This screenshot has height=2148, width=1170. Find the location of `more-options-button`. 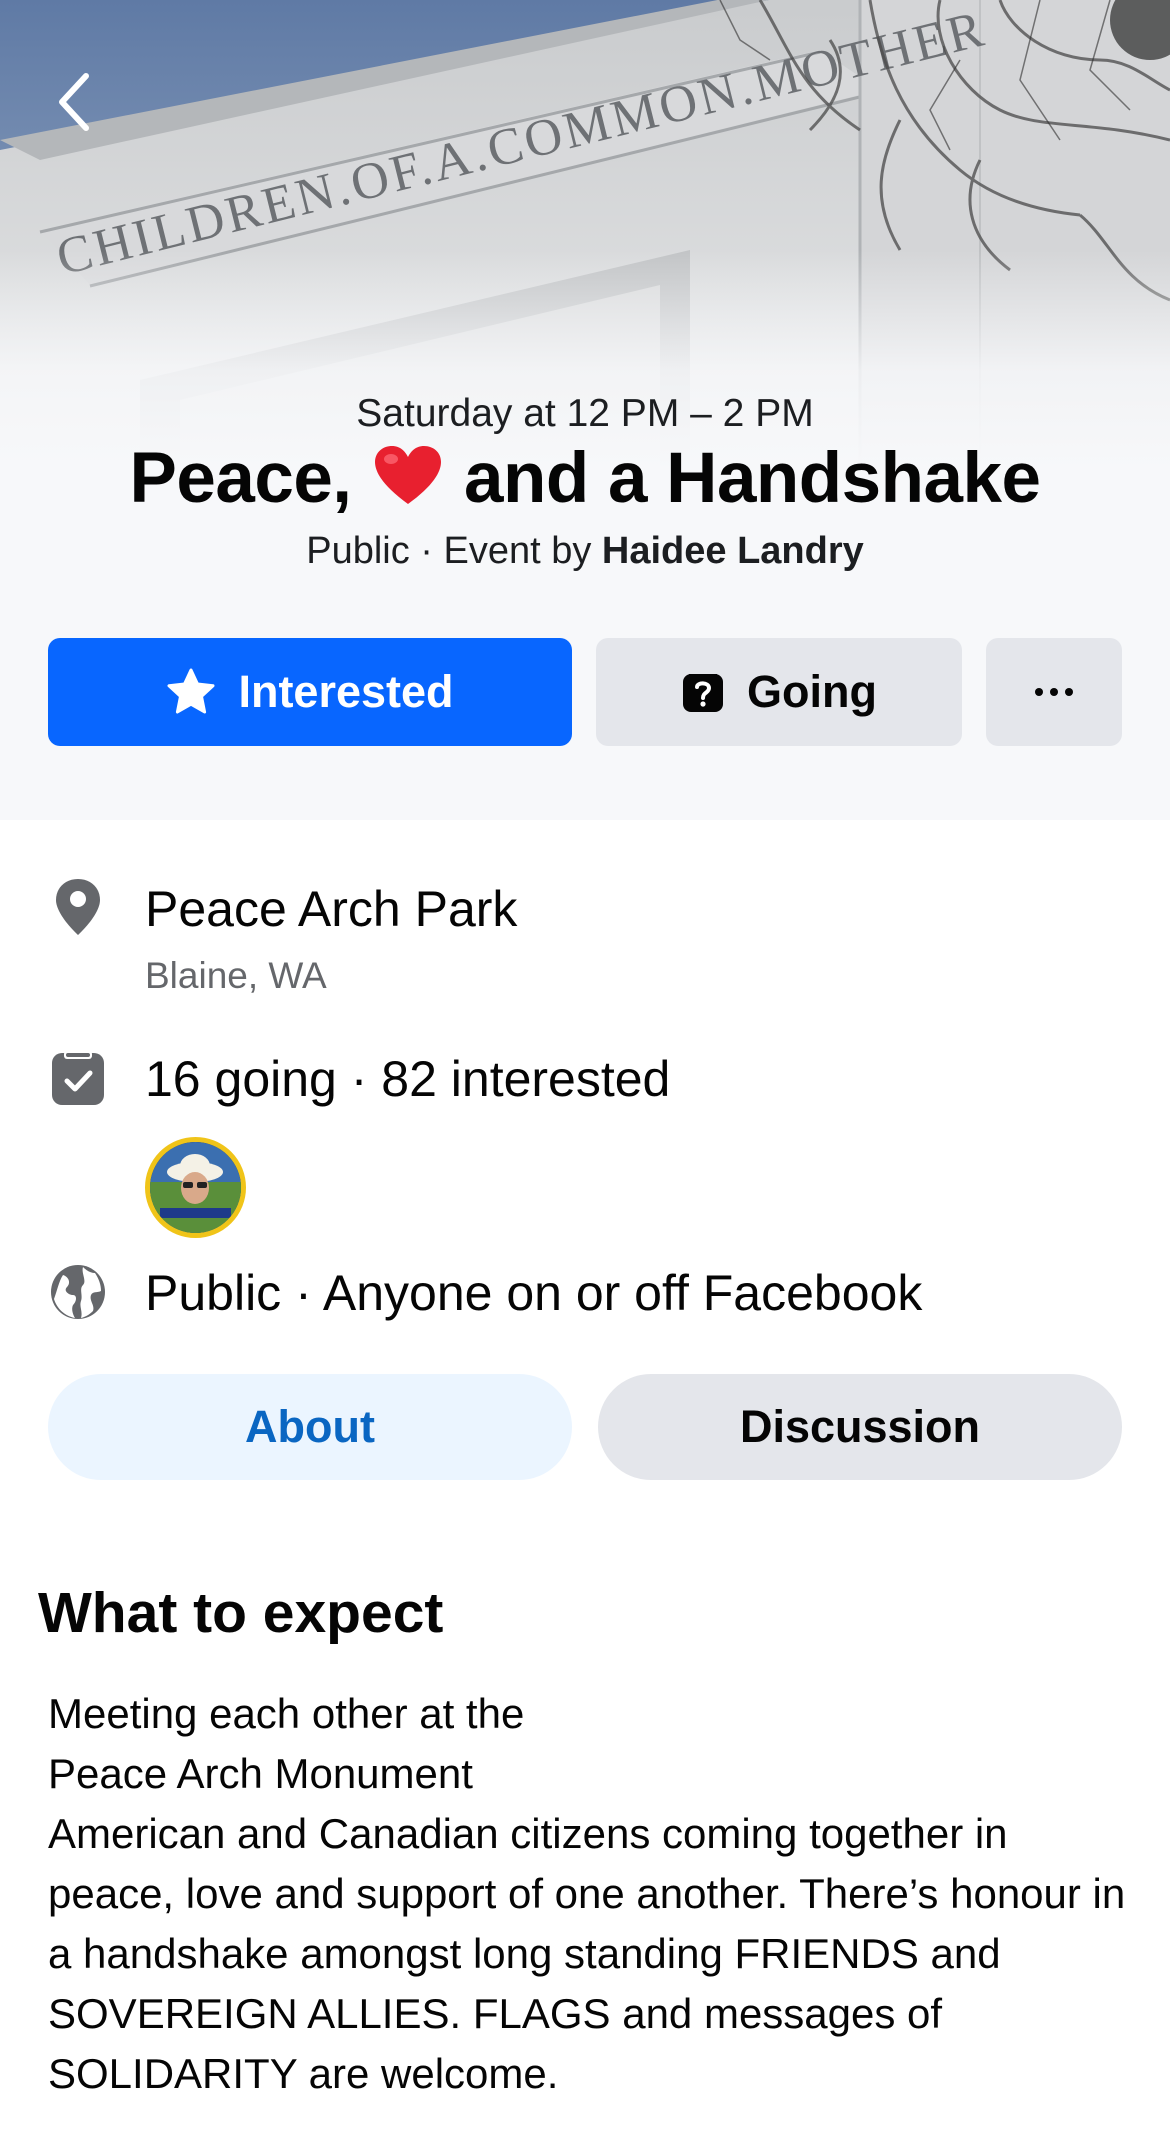

more-options-button is located at coordinates (1054, 692).